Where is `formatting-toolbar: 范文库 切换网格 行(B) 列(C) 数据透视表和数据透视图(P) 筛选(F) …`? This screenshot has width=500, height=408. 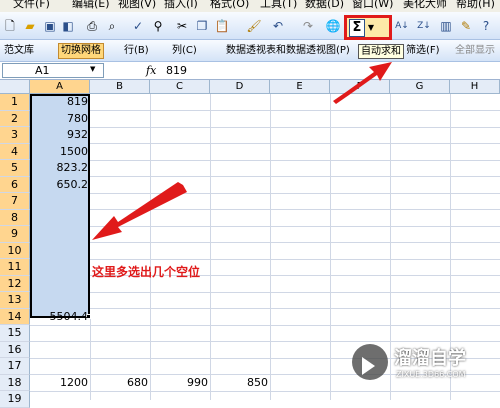
formatting-toolbar: 范文库 切换网格 行(B) 列(C) 数据透视表和数据透视图(P) 筛选(F) … is located at coordinates (250, 51).